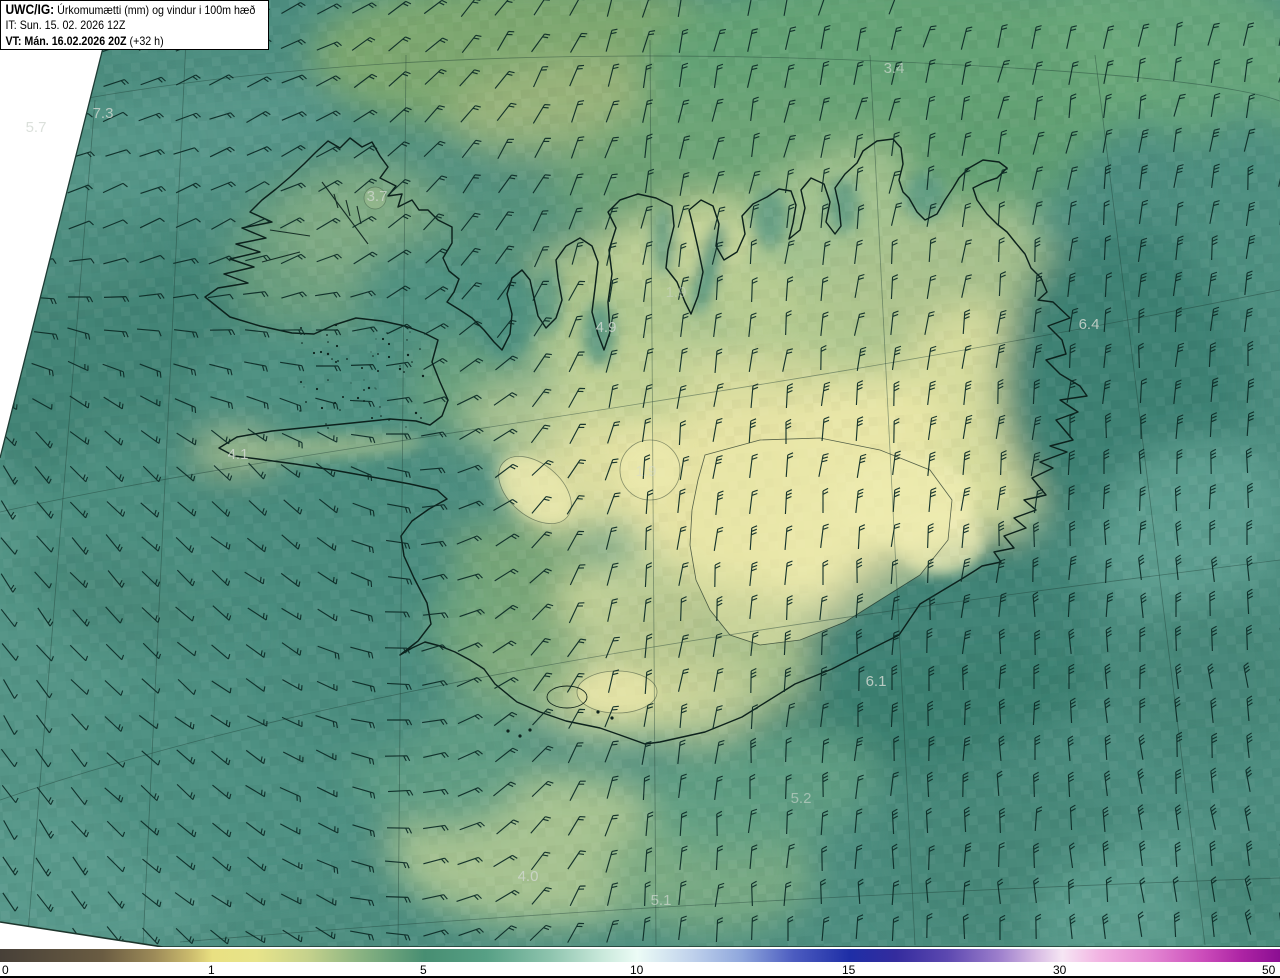  Describe the element at coordinates (606, 327) in the screenshot. I see `svg-text: 4.9` at that location.